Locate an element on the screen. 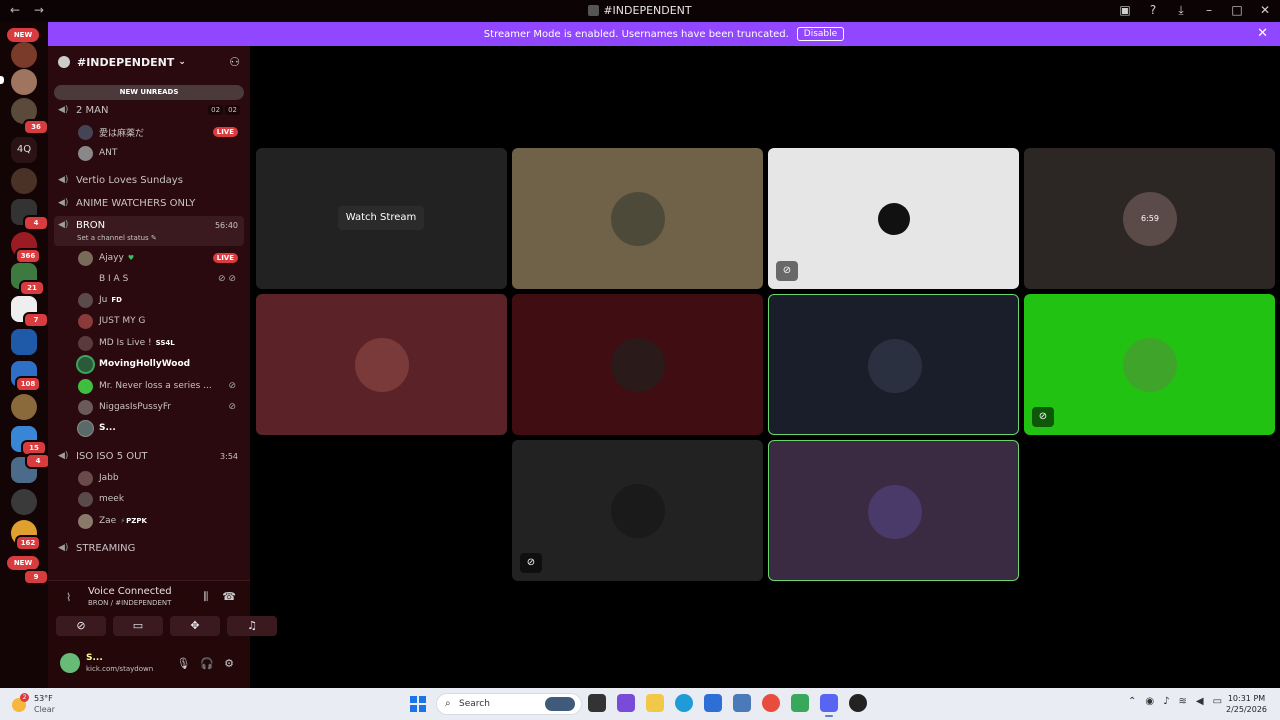 The height and width of the screenshot is (720, 1280). signal-icon: ⌇ is located at coordinates (68, 597).